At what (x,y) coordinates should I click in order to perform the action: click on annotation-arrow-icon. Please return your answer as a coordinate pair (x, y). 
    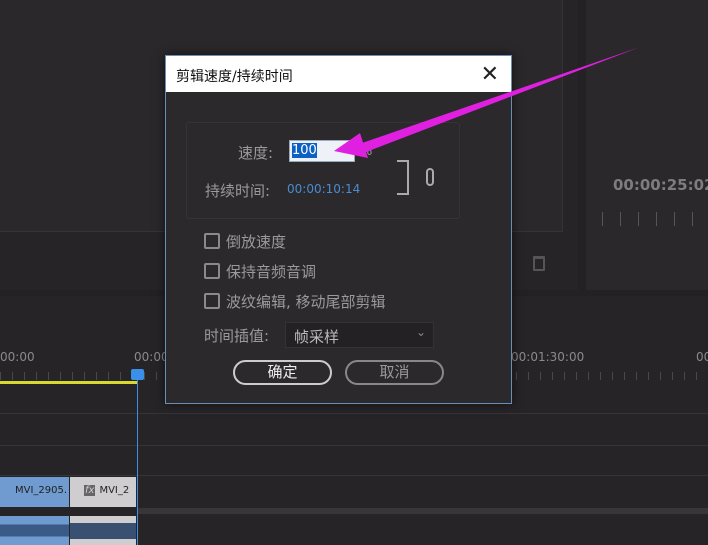
    Looking at the image, I should click on (487, 102).